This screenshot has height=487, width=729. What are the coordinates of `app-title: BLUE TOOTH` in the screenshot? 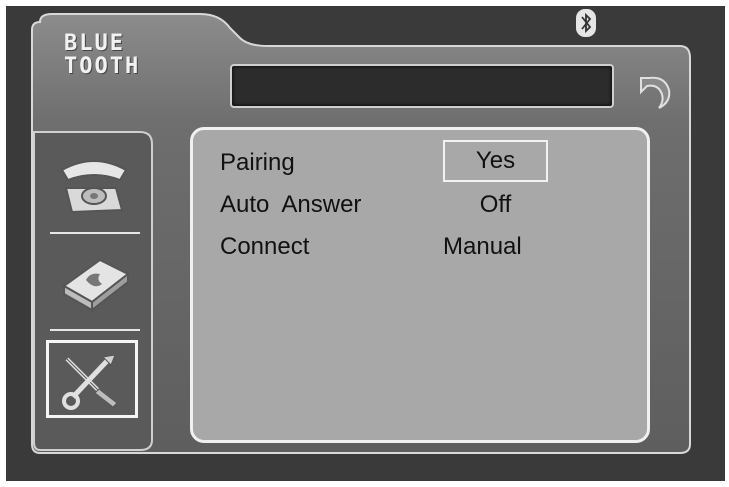 It's located at (102, 55).